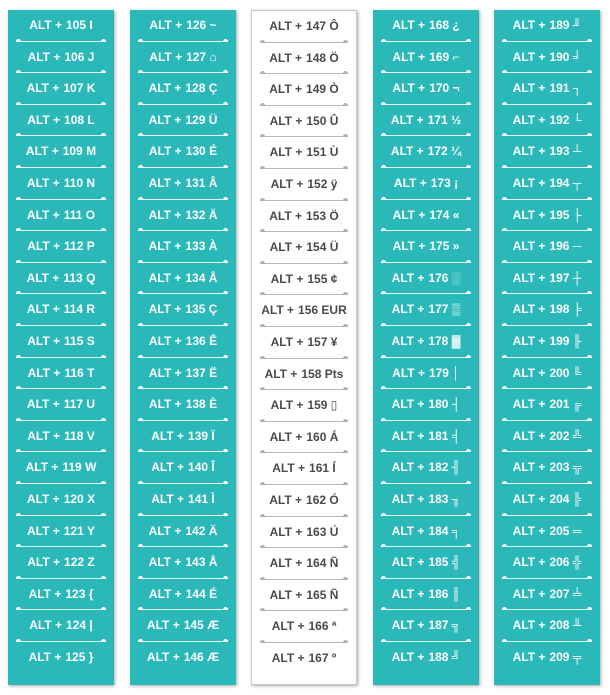 Image resolution: width=610 pixels, height=695 pixels. What do you see at coordinates (426, 563) in the screenshot?
I see `alt-code-row: ALT +185 ╣` at bounding box center [426, 563].